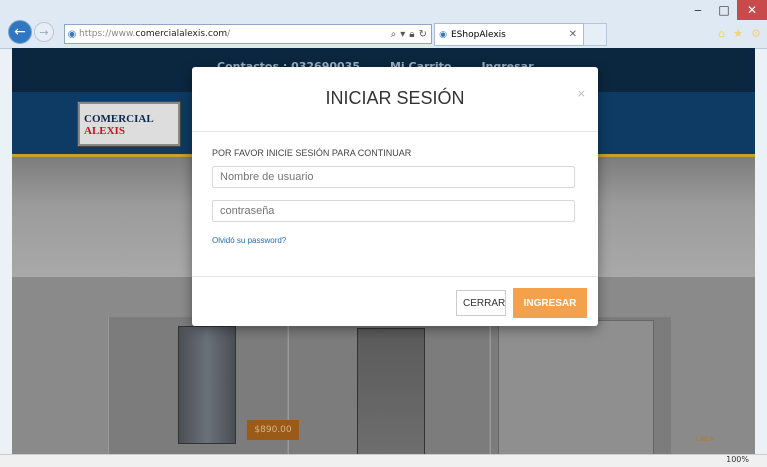 This screenshot has height=467, width=767. I want to click on address-tools: ⌕ ▾ 🔒︎ ↻, so click(411, 34).